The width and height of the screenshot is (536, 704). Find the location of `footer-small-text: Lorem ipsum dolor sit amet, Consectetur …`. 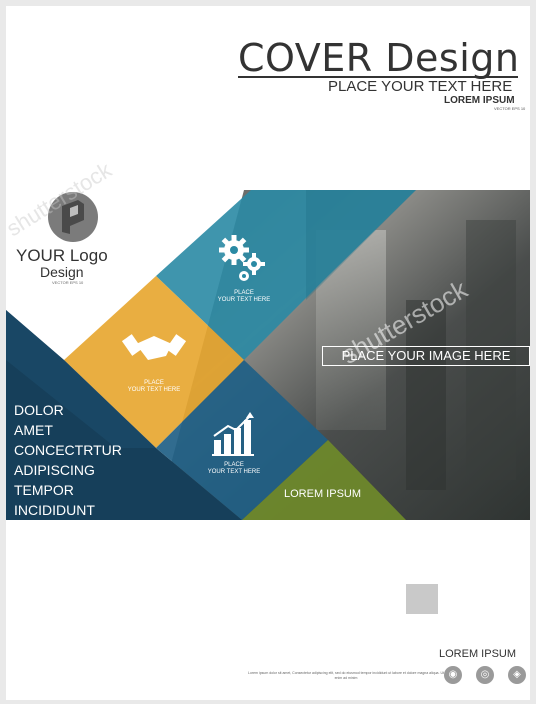

footer-small-text: Lorem ipsum dolor sit amet, Consectetur … is located at coordinates (346, 675).